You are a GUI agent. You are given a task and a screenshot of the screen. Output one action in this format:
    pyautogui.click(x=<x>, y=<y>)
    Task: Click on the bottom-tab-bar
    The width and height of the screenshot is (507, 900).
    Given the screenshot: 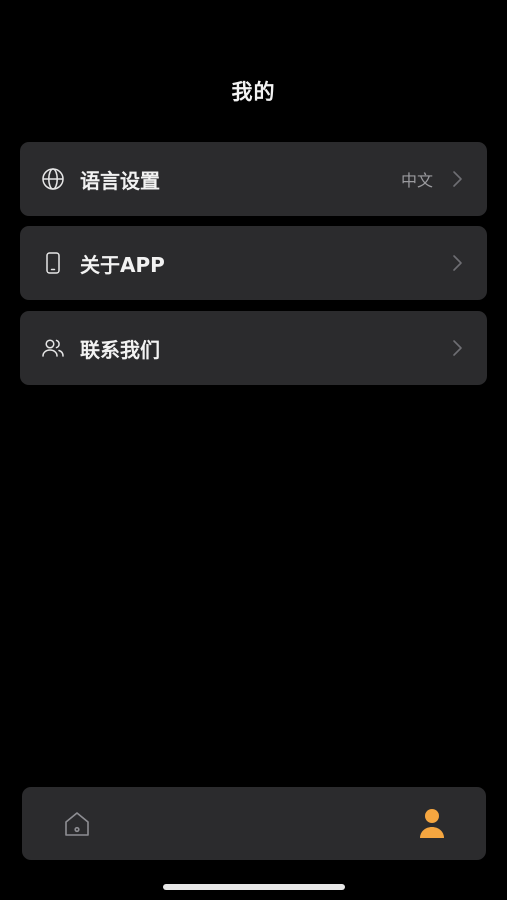 What is the action you would take?
    pyautogui.click(x=254, y=823)
    